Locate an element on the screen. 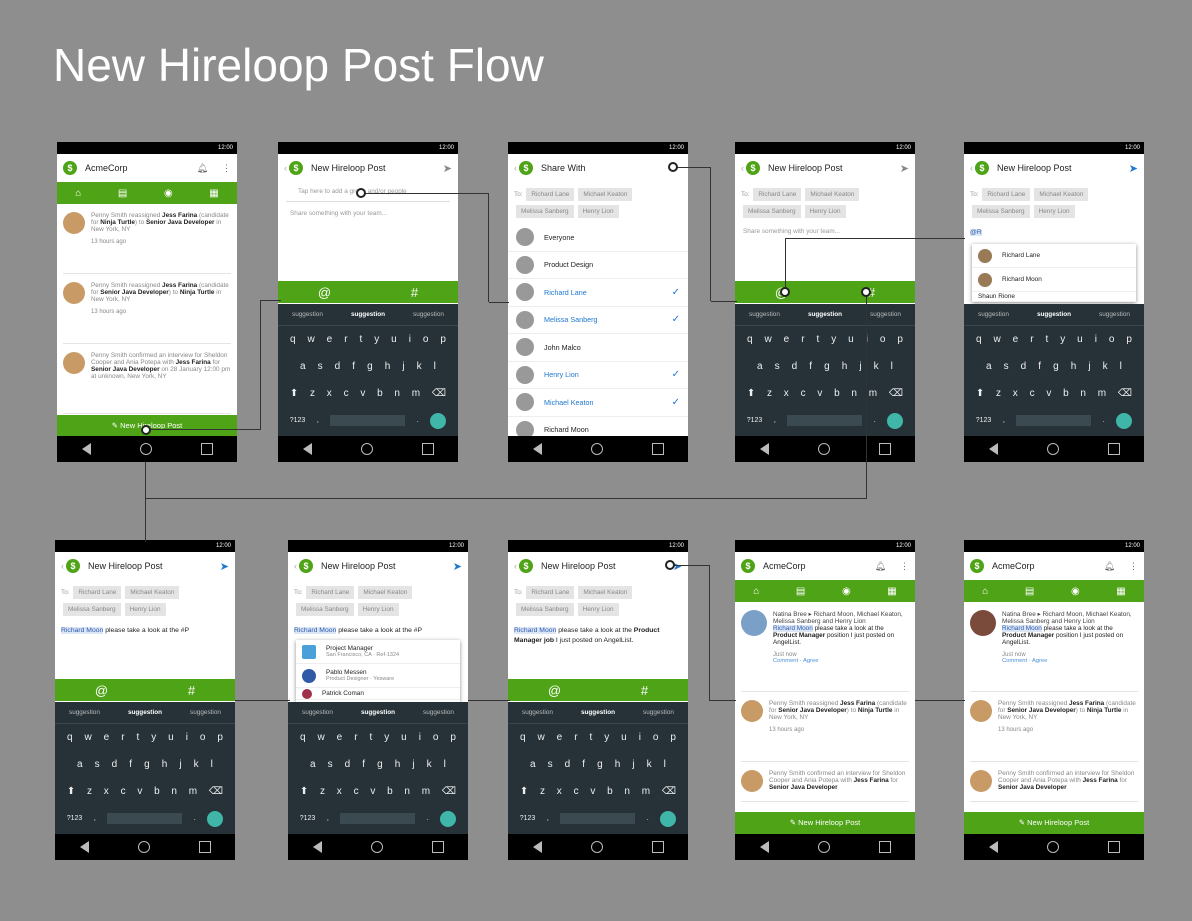 This screenshot has width=1192, height=921. at-key: @ is located at coordinates (554, 690).